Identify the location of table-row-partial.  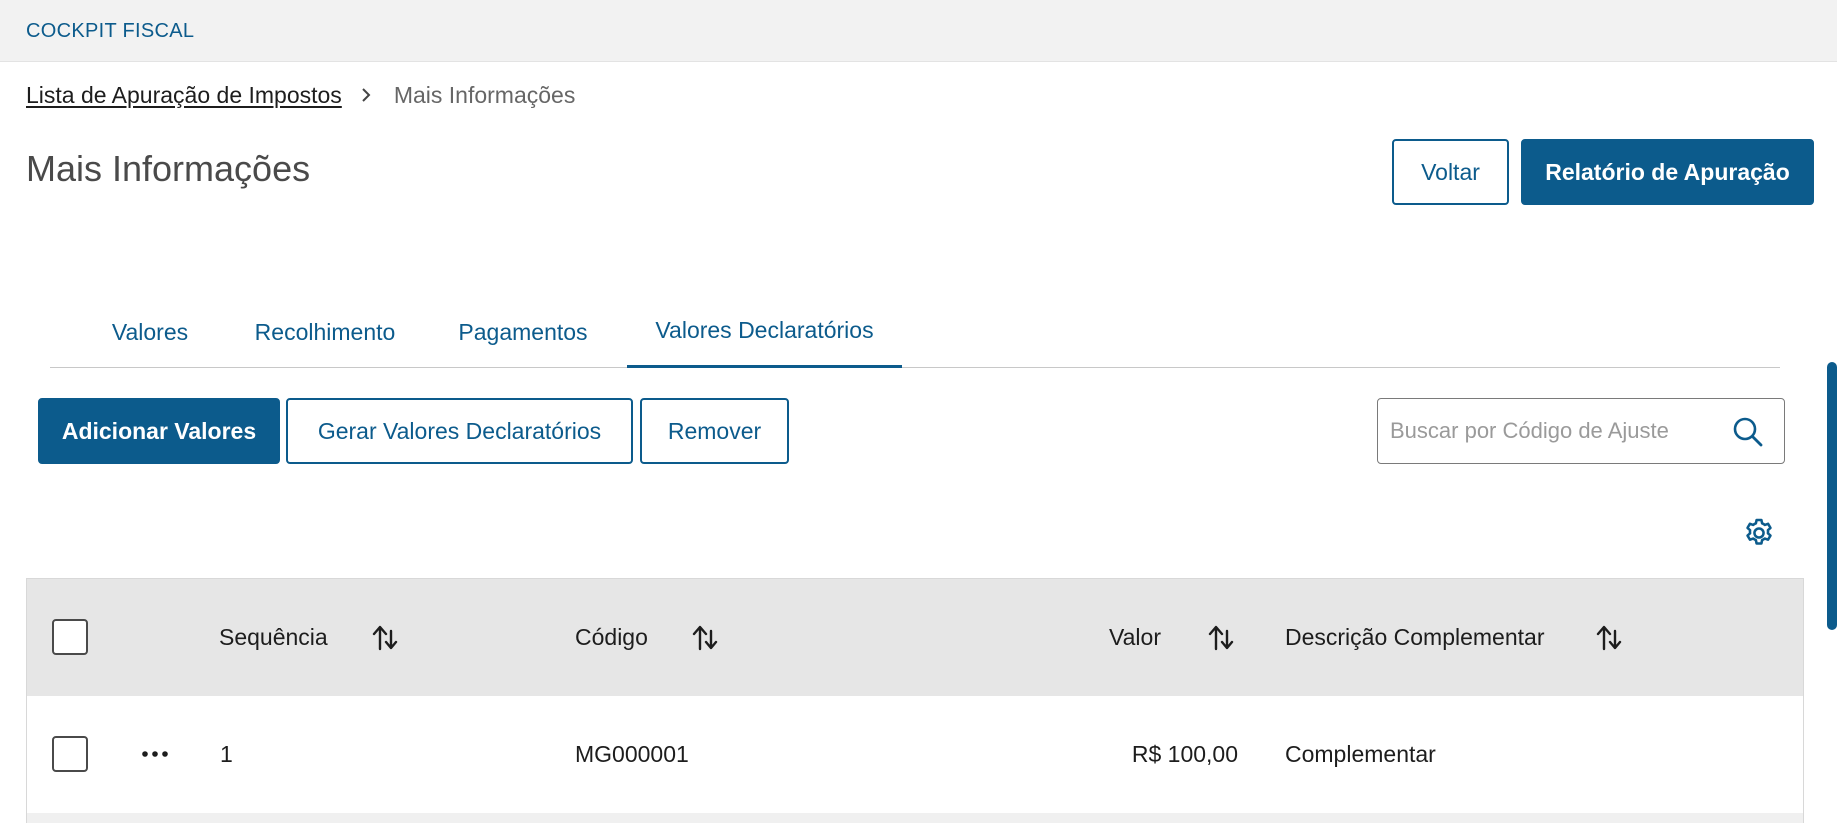
(915, 818).